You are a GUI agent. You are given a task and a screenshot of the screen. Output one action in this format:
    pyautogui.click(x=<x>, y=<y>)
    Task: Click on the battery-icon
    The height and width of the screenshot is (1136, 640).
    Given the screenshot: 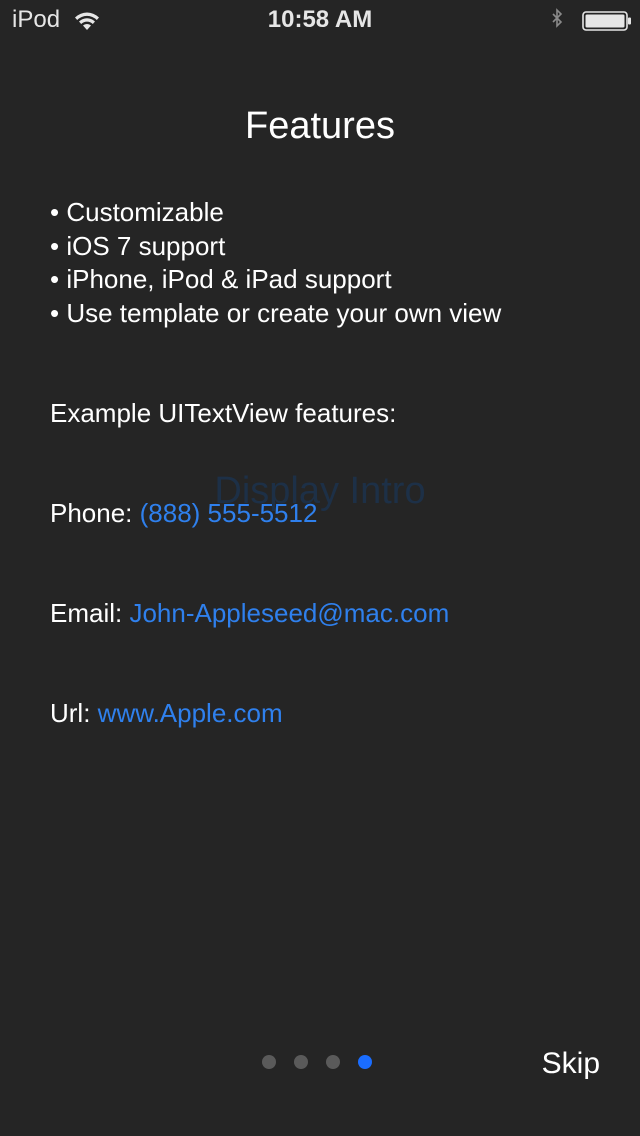 What is the action you would take?
    pyautogui.click(x=607, y=20)
    